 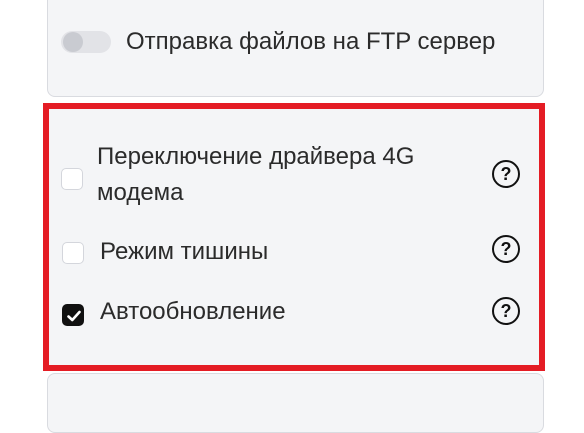 I want to click on ftp-upload-label: Отправка файлов на FTP сервер, so click(x=311, y=41).